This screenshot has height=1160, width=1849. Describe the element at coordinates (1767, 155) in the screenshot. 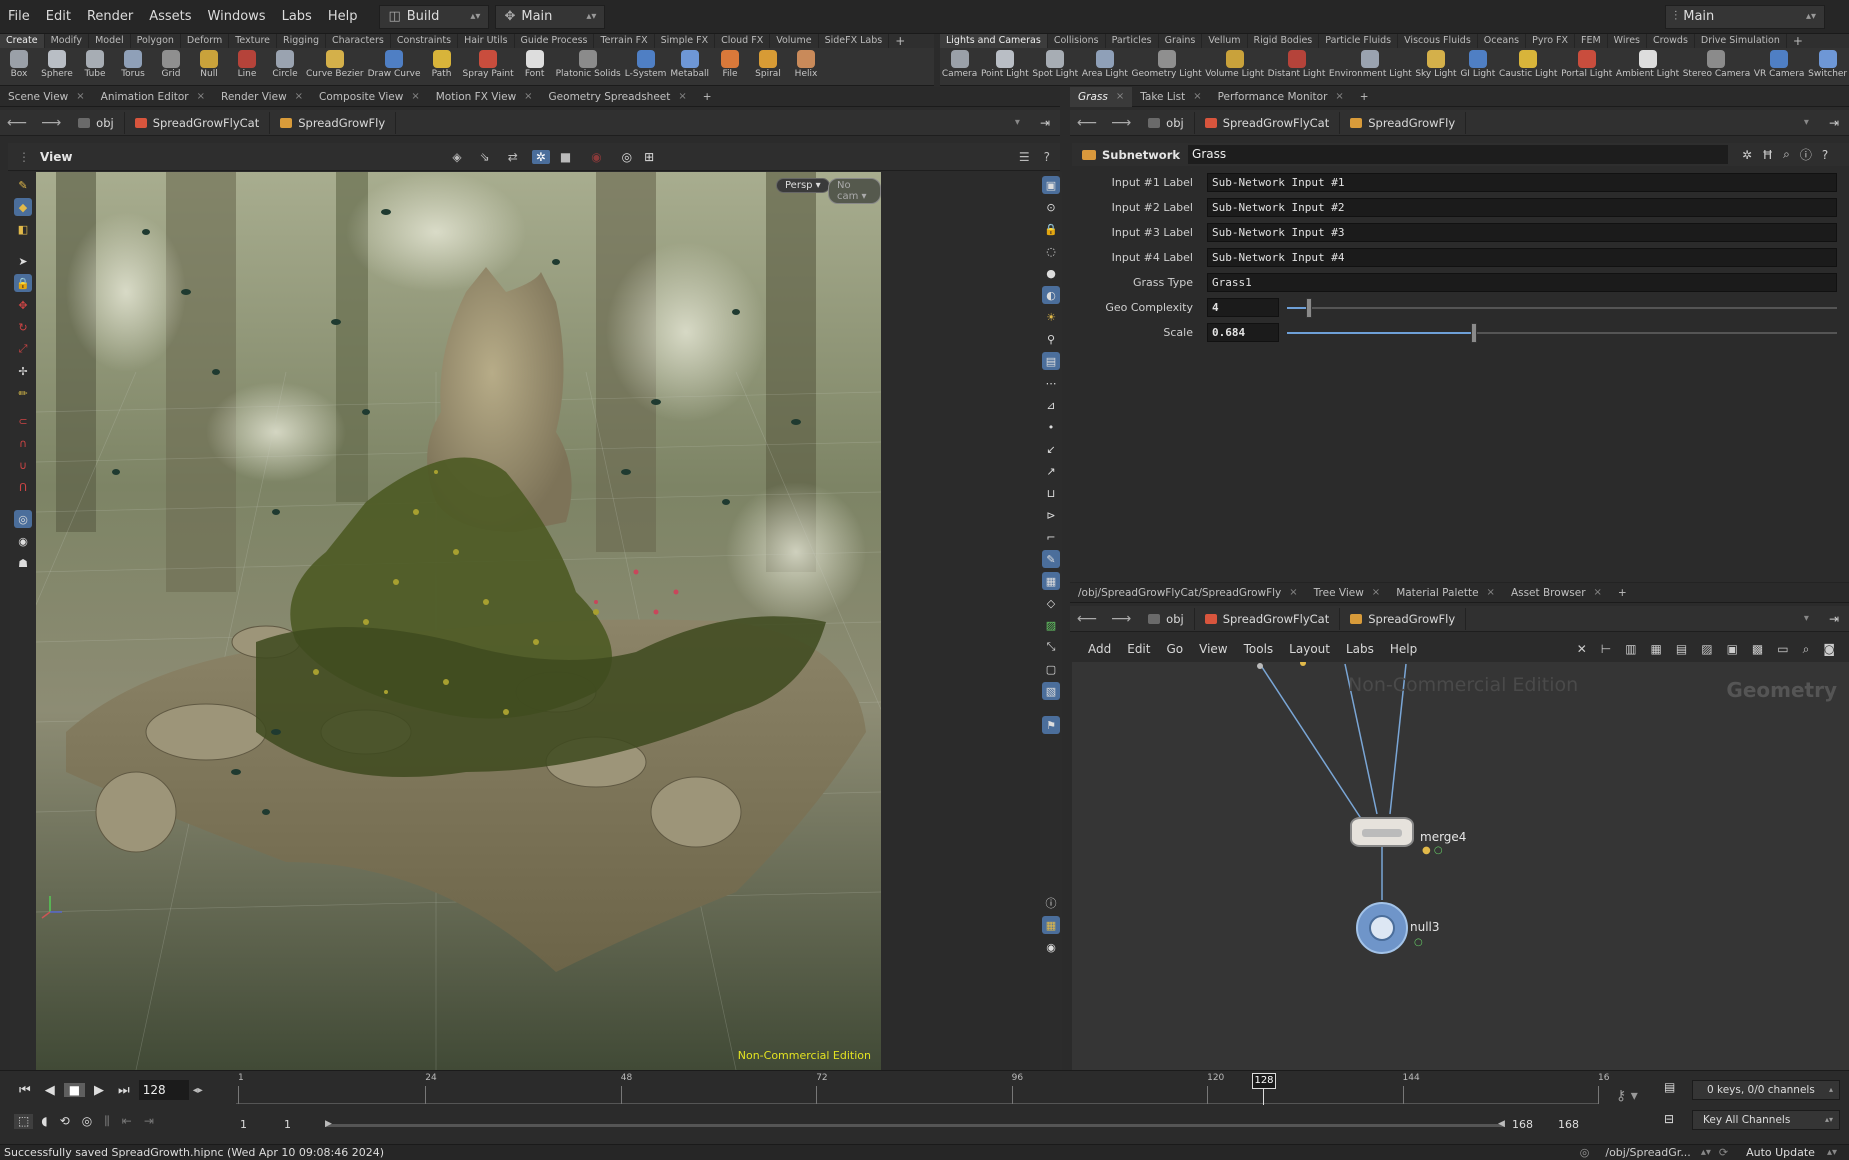

I see `hda-icon: Ħ` at that location.